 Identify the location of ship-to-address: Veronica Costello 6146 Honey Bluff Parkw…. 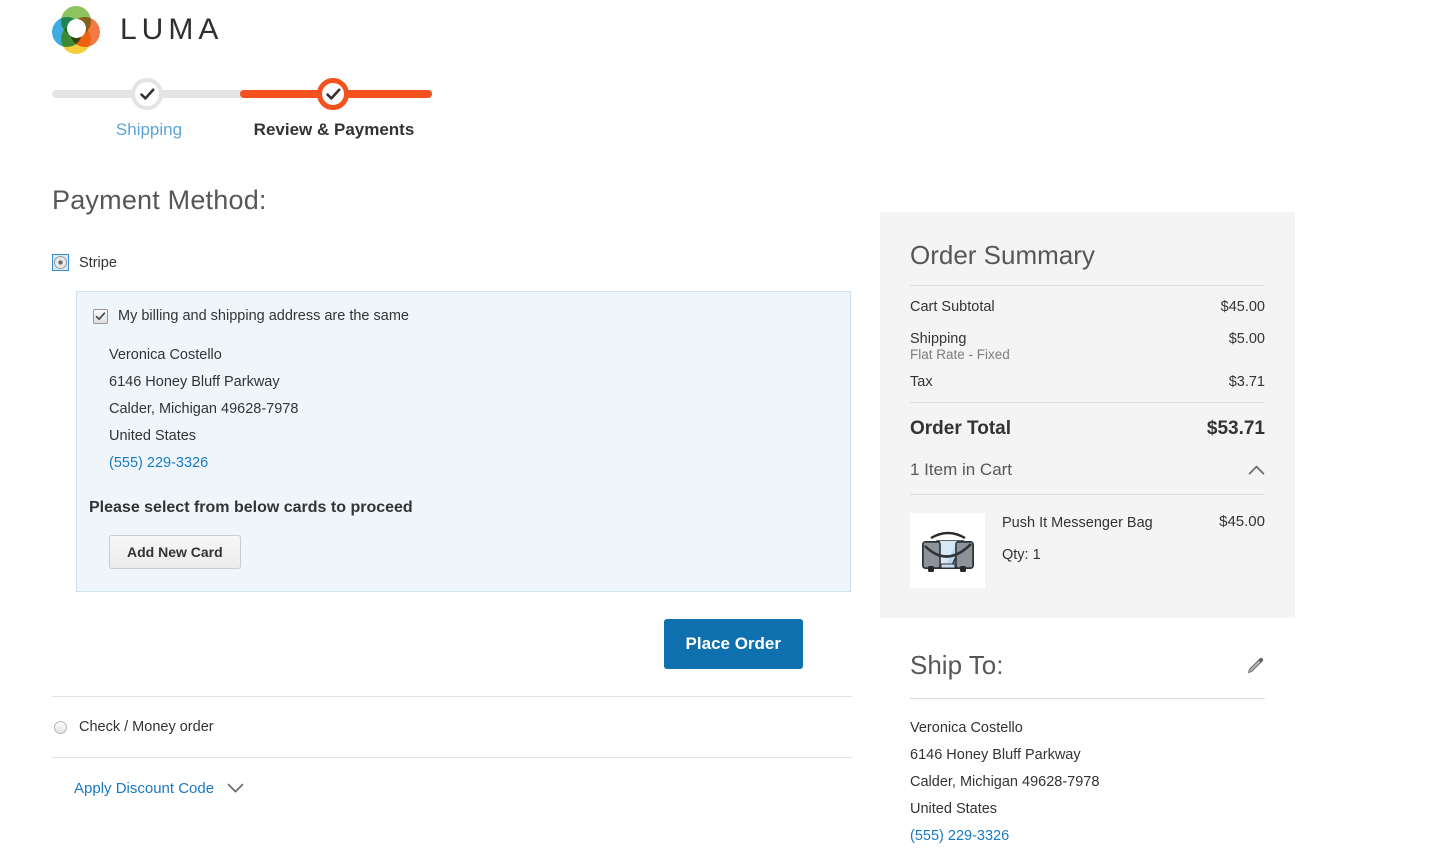
(1087, 774).